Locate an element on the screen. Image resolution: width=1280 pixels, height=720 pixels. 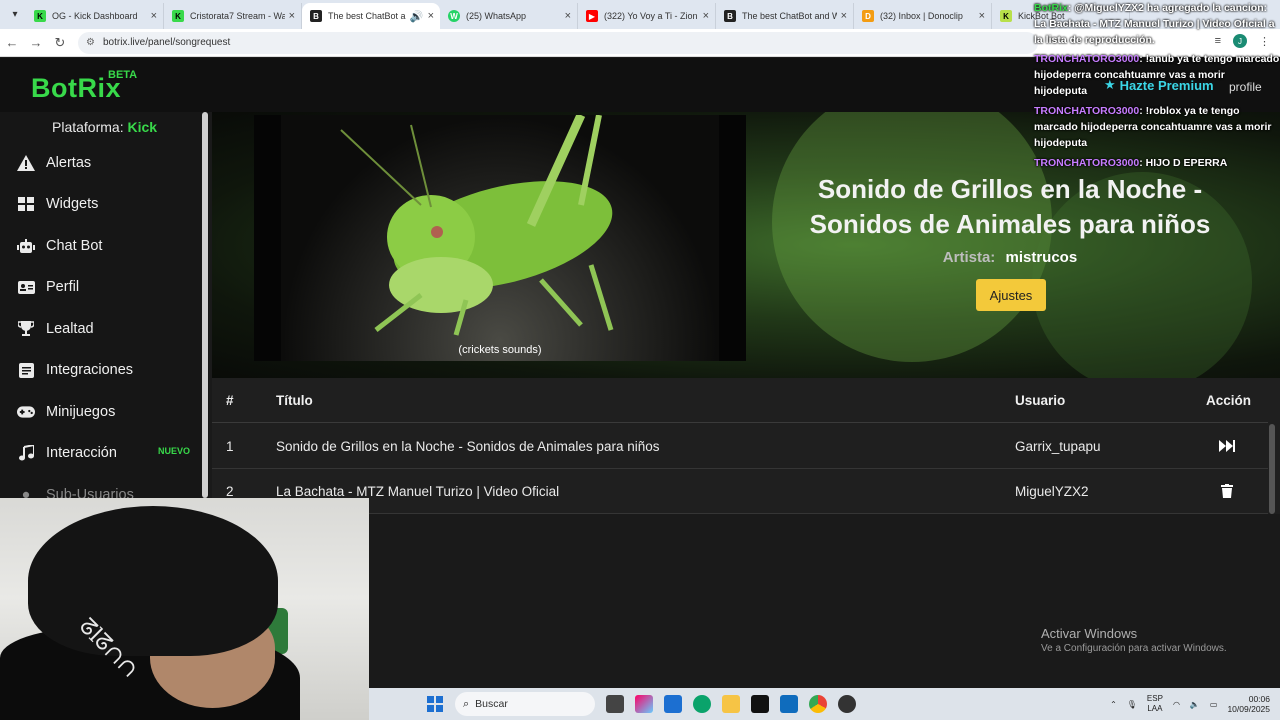
browser-tab: W (25) WhatsApp × is located at coordinates (509, 16).